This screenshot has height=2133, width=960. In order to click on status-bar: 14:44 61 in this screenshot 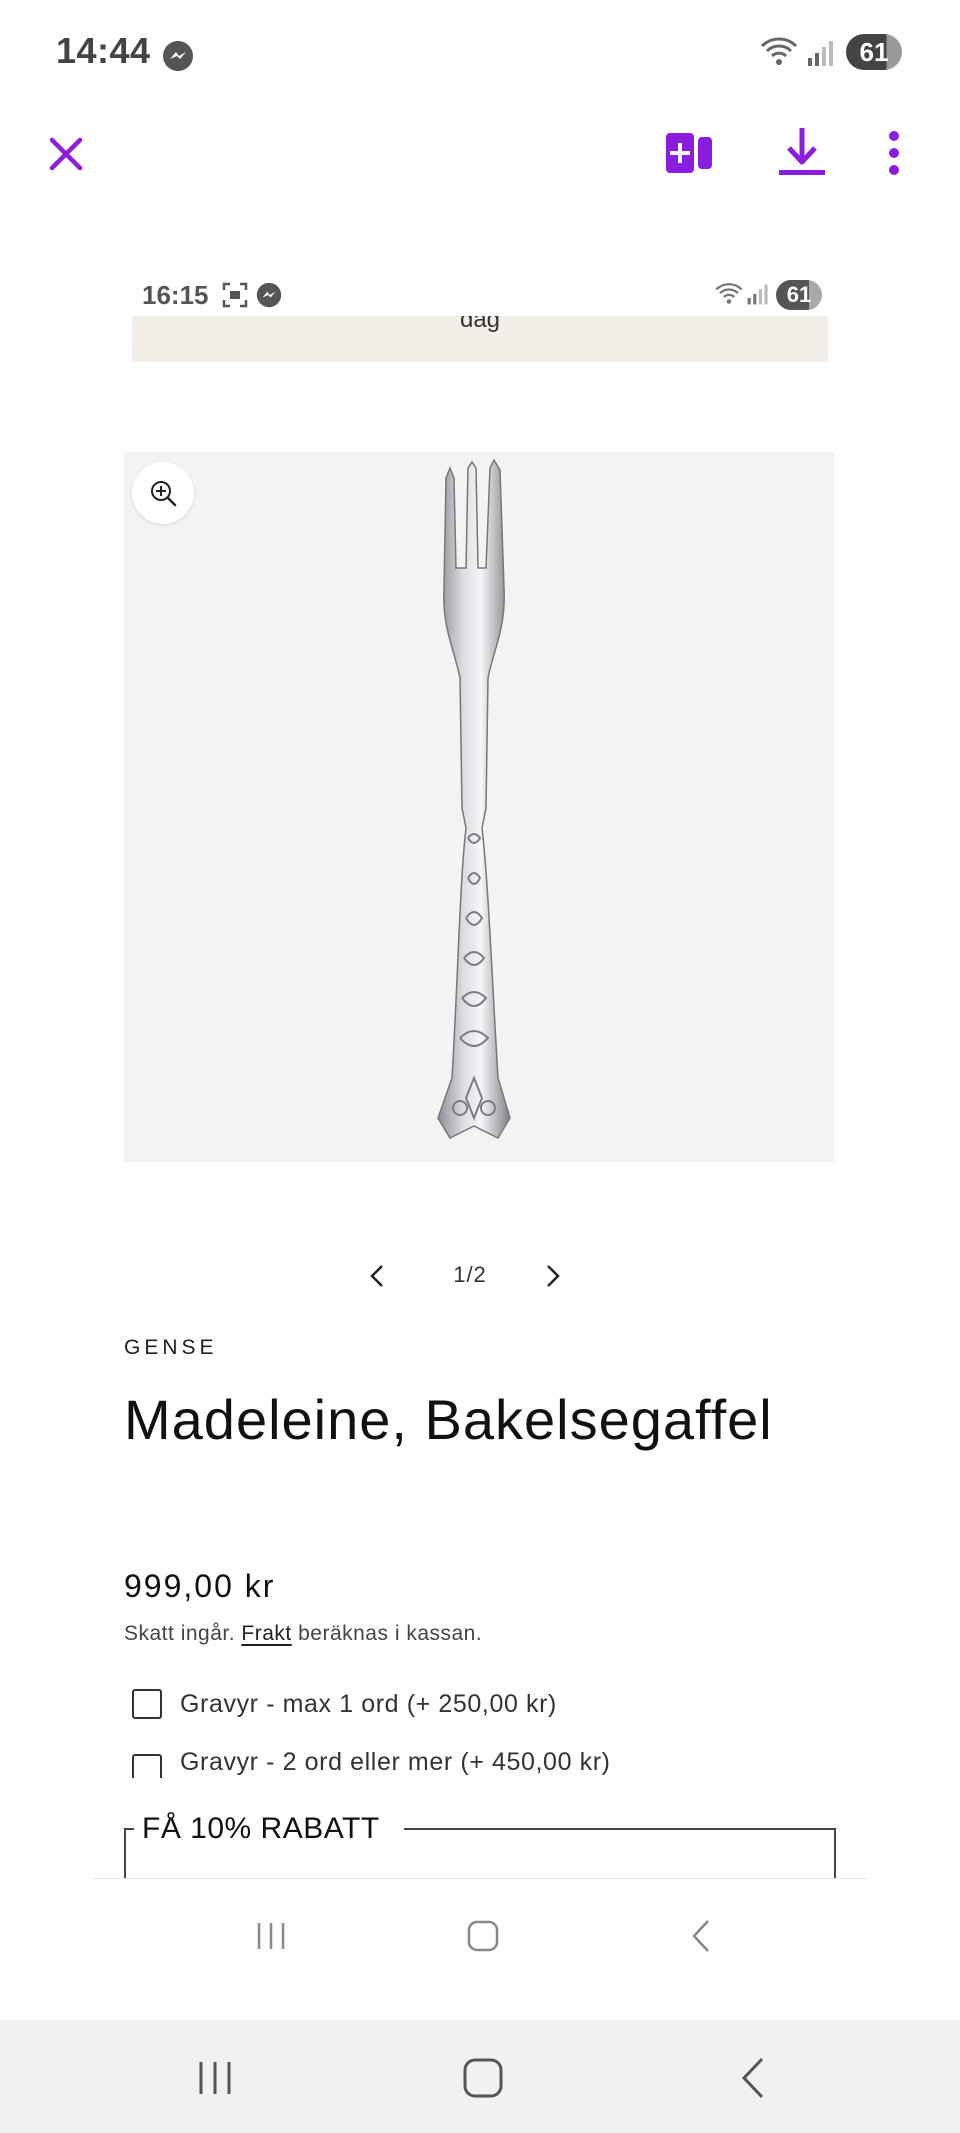, I will do `click(480, 55)`.